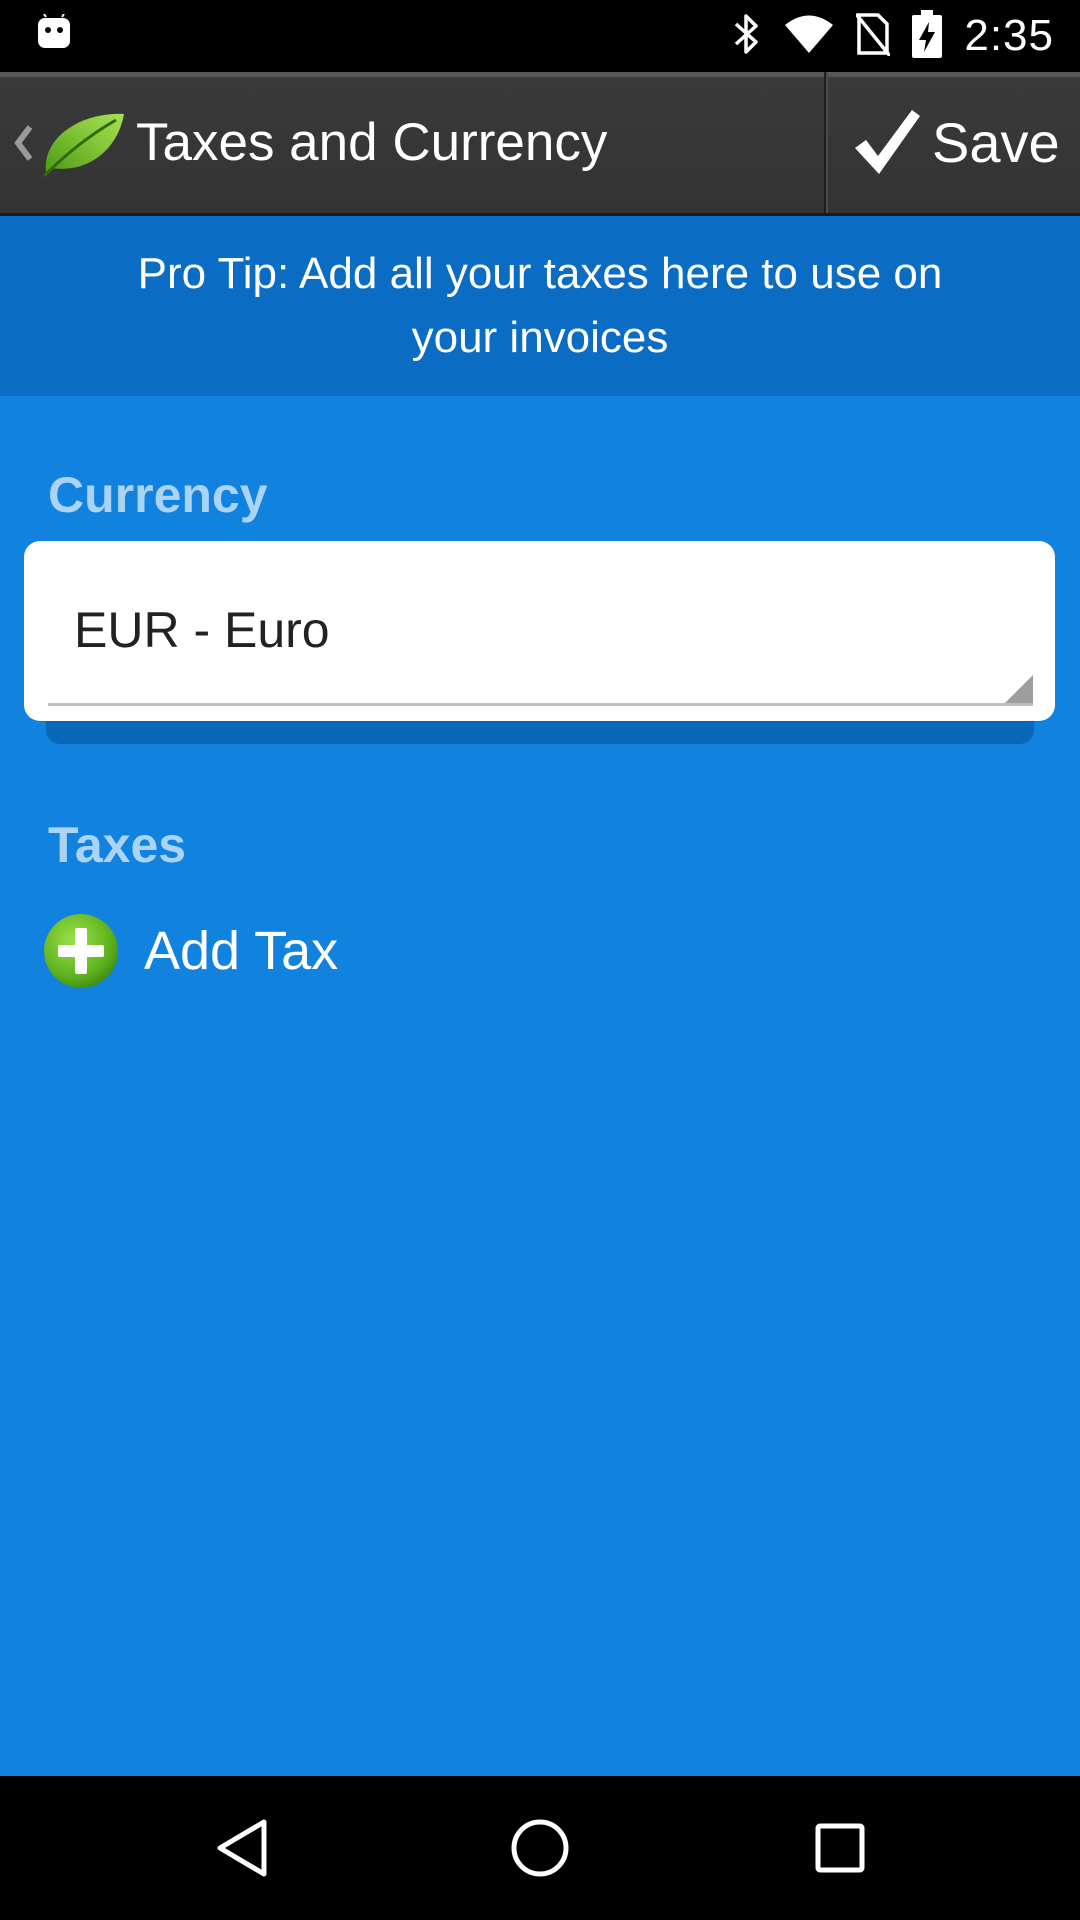 Image resolution: width=1080 pixels, height=1920 pixels. Describe the element at coordinates (747, 36) in the screenshot. I see `bluetooth-icon` at that location.